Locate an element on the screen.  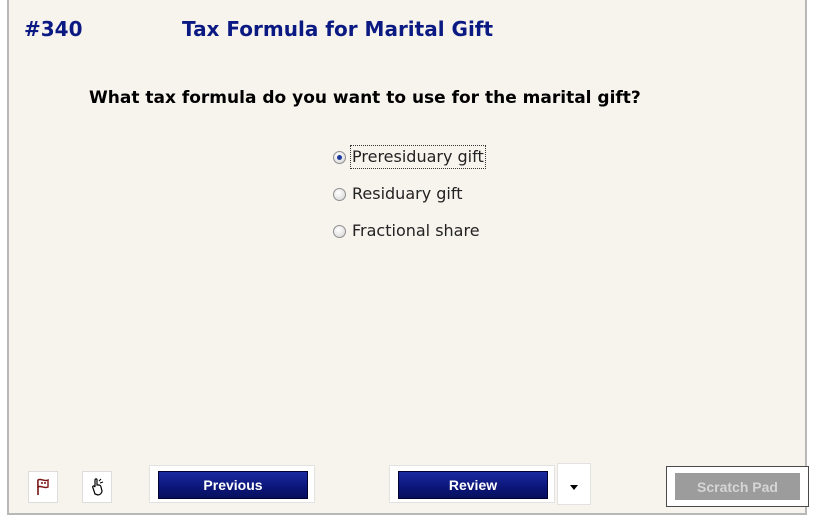
review-button-wrapper: Review is located at coordinates (472, 484).